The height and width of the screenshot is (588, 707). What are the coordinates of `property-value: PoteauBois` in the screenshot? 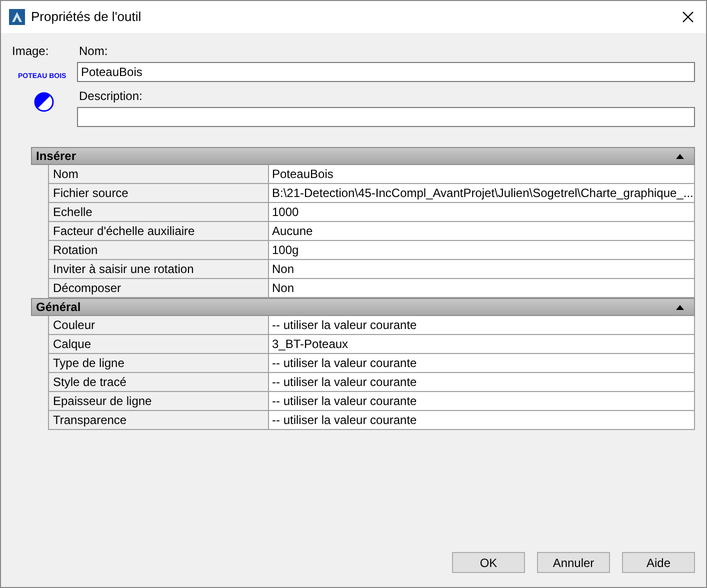 It's located at (482, 174).